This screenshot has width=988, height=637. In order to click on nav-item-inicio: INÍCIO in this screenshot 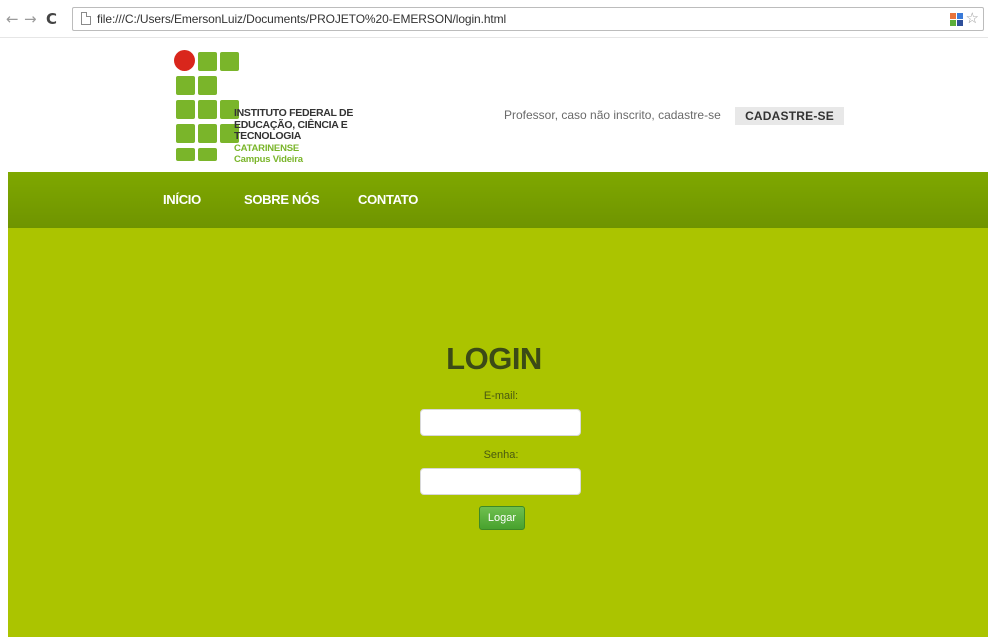, I will do `click(182, 199)`.